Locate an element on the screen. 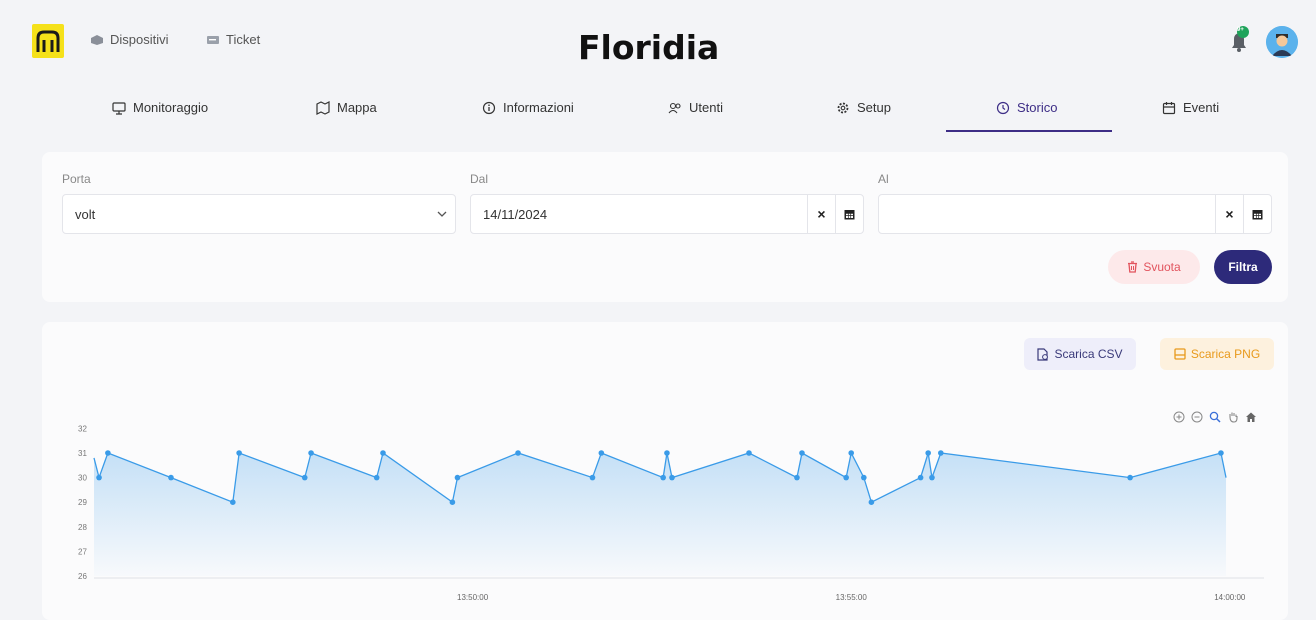 The width and height of the screenshot is (1316, 620). y-tick-label: 28 is located at coordinates (82, 527).